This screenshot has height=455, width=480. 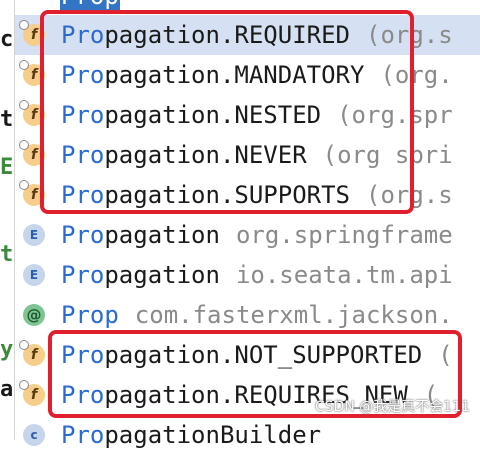 I want to click on completion-item-source: org.springframe, so click(x=344, y=235).